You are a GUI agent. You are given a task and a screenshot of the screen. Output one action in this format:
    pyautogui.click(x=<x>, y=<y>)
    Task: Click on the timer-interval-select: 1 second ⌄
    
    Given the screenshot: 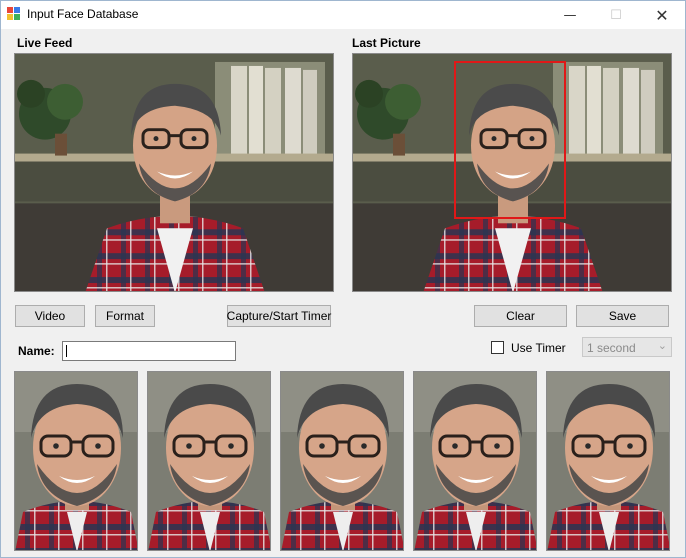 What is the action you would take?
    pyautogui.click(x=627, y=347)
    